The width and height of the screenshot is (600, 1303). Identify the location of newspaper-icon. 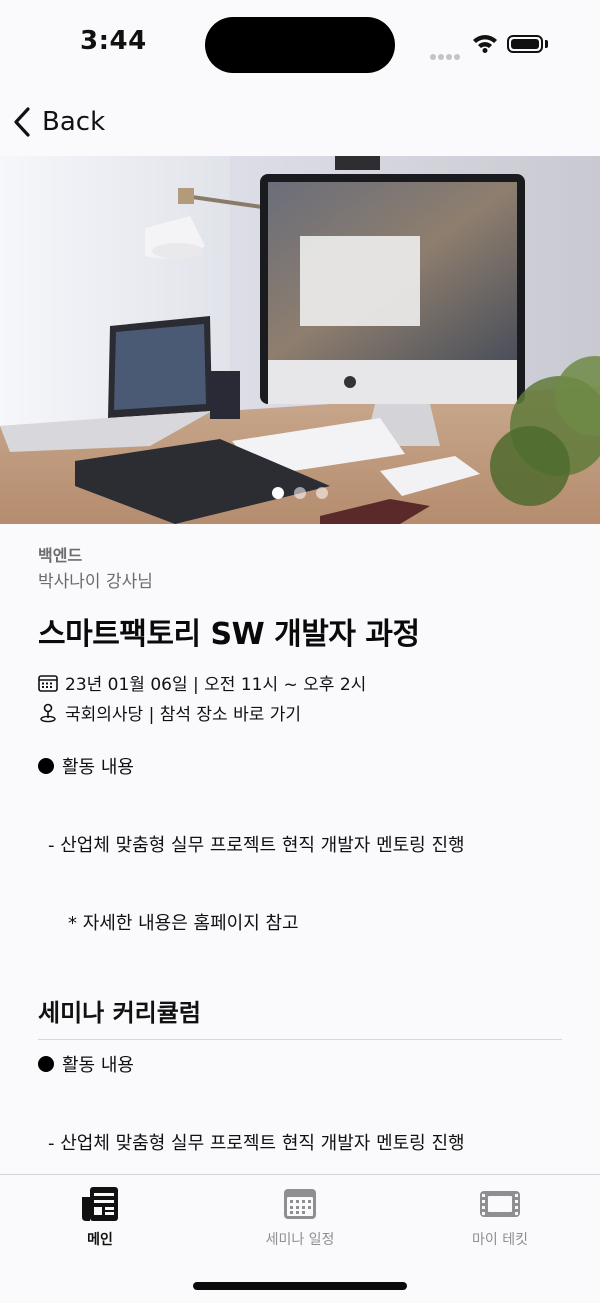
(100, 1204).